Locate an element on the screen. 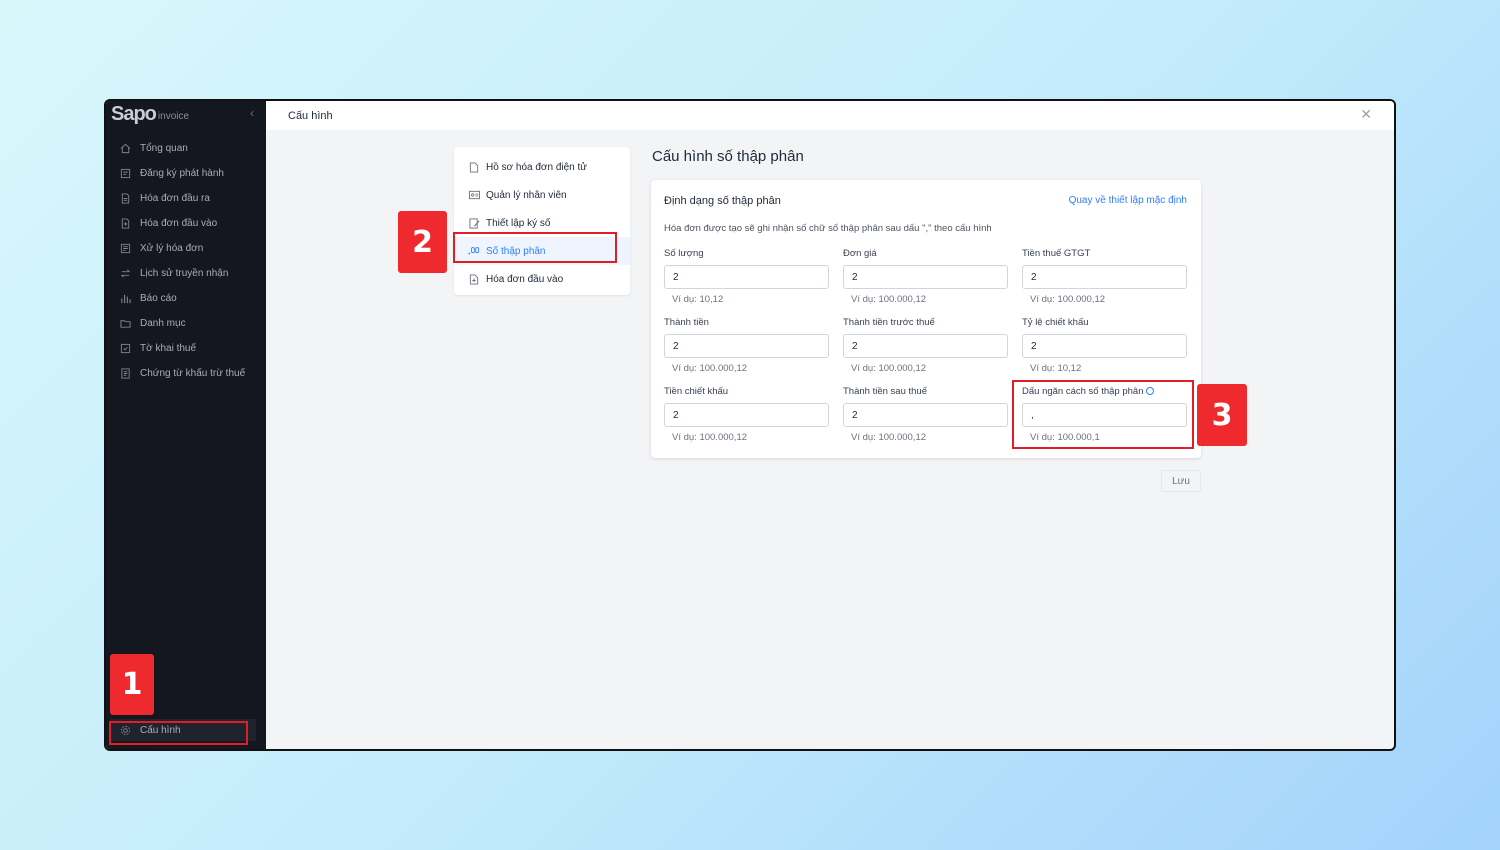 The image size is (1500, 850). sidebar-item-label: Hóa đơn đầu ra is located at coordinates (175, 198).